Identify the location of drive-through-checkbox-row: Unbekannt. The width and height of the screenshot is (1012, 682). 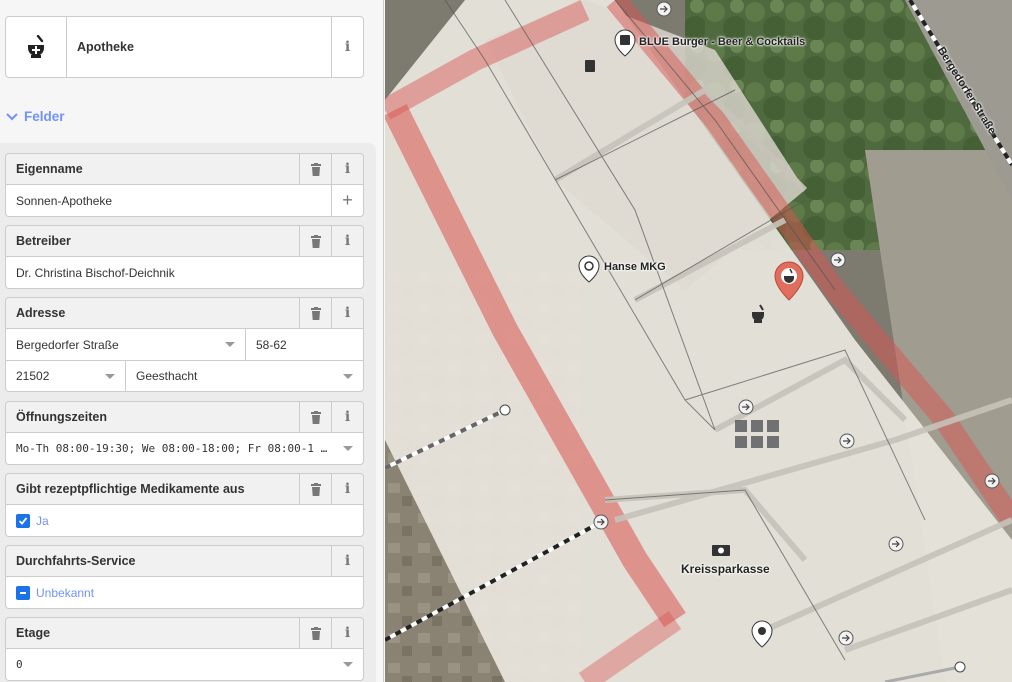
(184, 592).